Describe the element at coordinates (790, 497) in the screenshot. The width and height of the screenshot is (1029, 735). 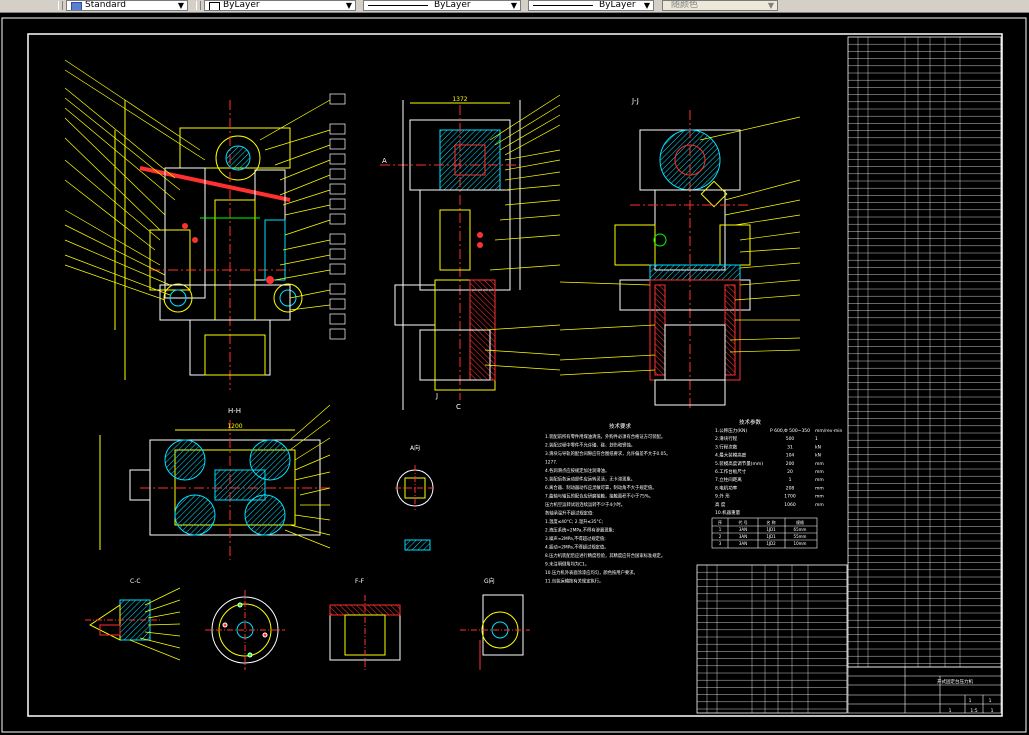
I see `spec-param-value: 1700` at that location.